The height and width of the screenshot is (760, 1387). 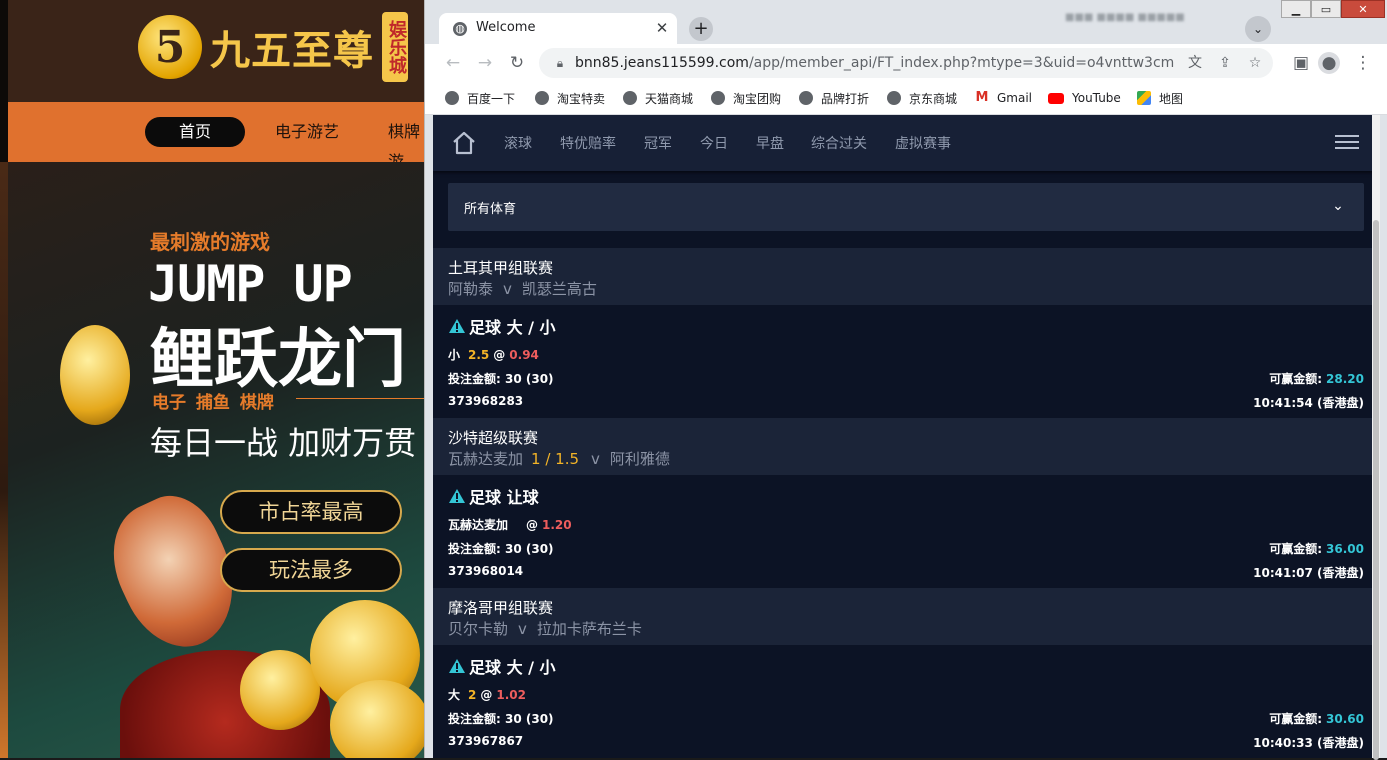 I want to click on close-tab-icon: ✕, so click(x=662, y=28).